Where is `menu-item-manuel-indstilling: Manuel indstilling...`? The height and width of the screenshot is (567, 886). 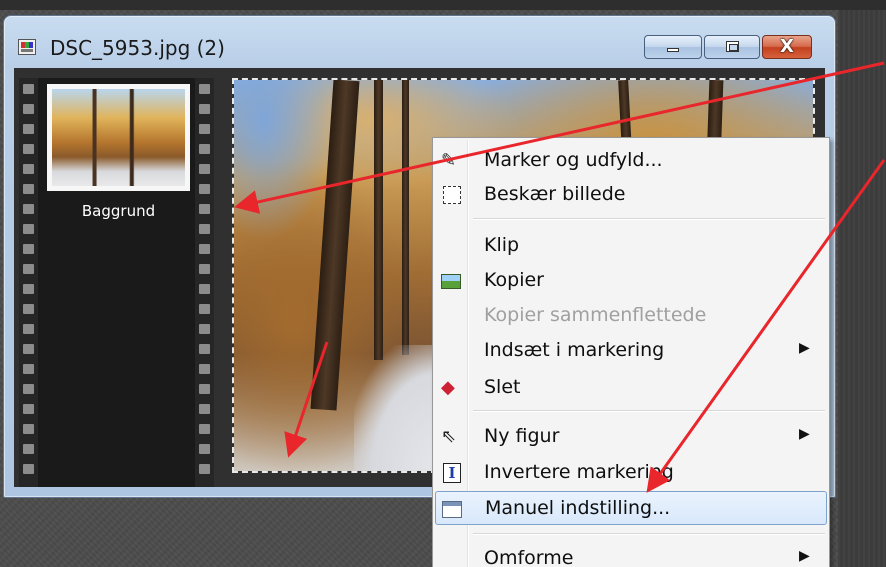 menu-item-manuel-indstilling: Manuel indstilling... is located at coordinates (631, 508).